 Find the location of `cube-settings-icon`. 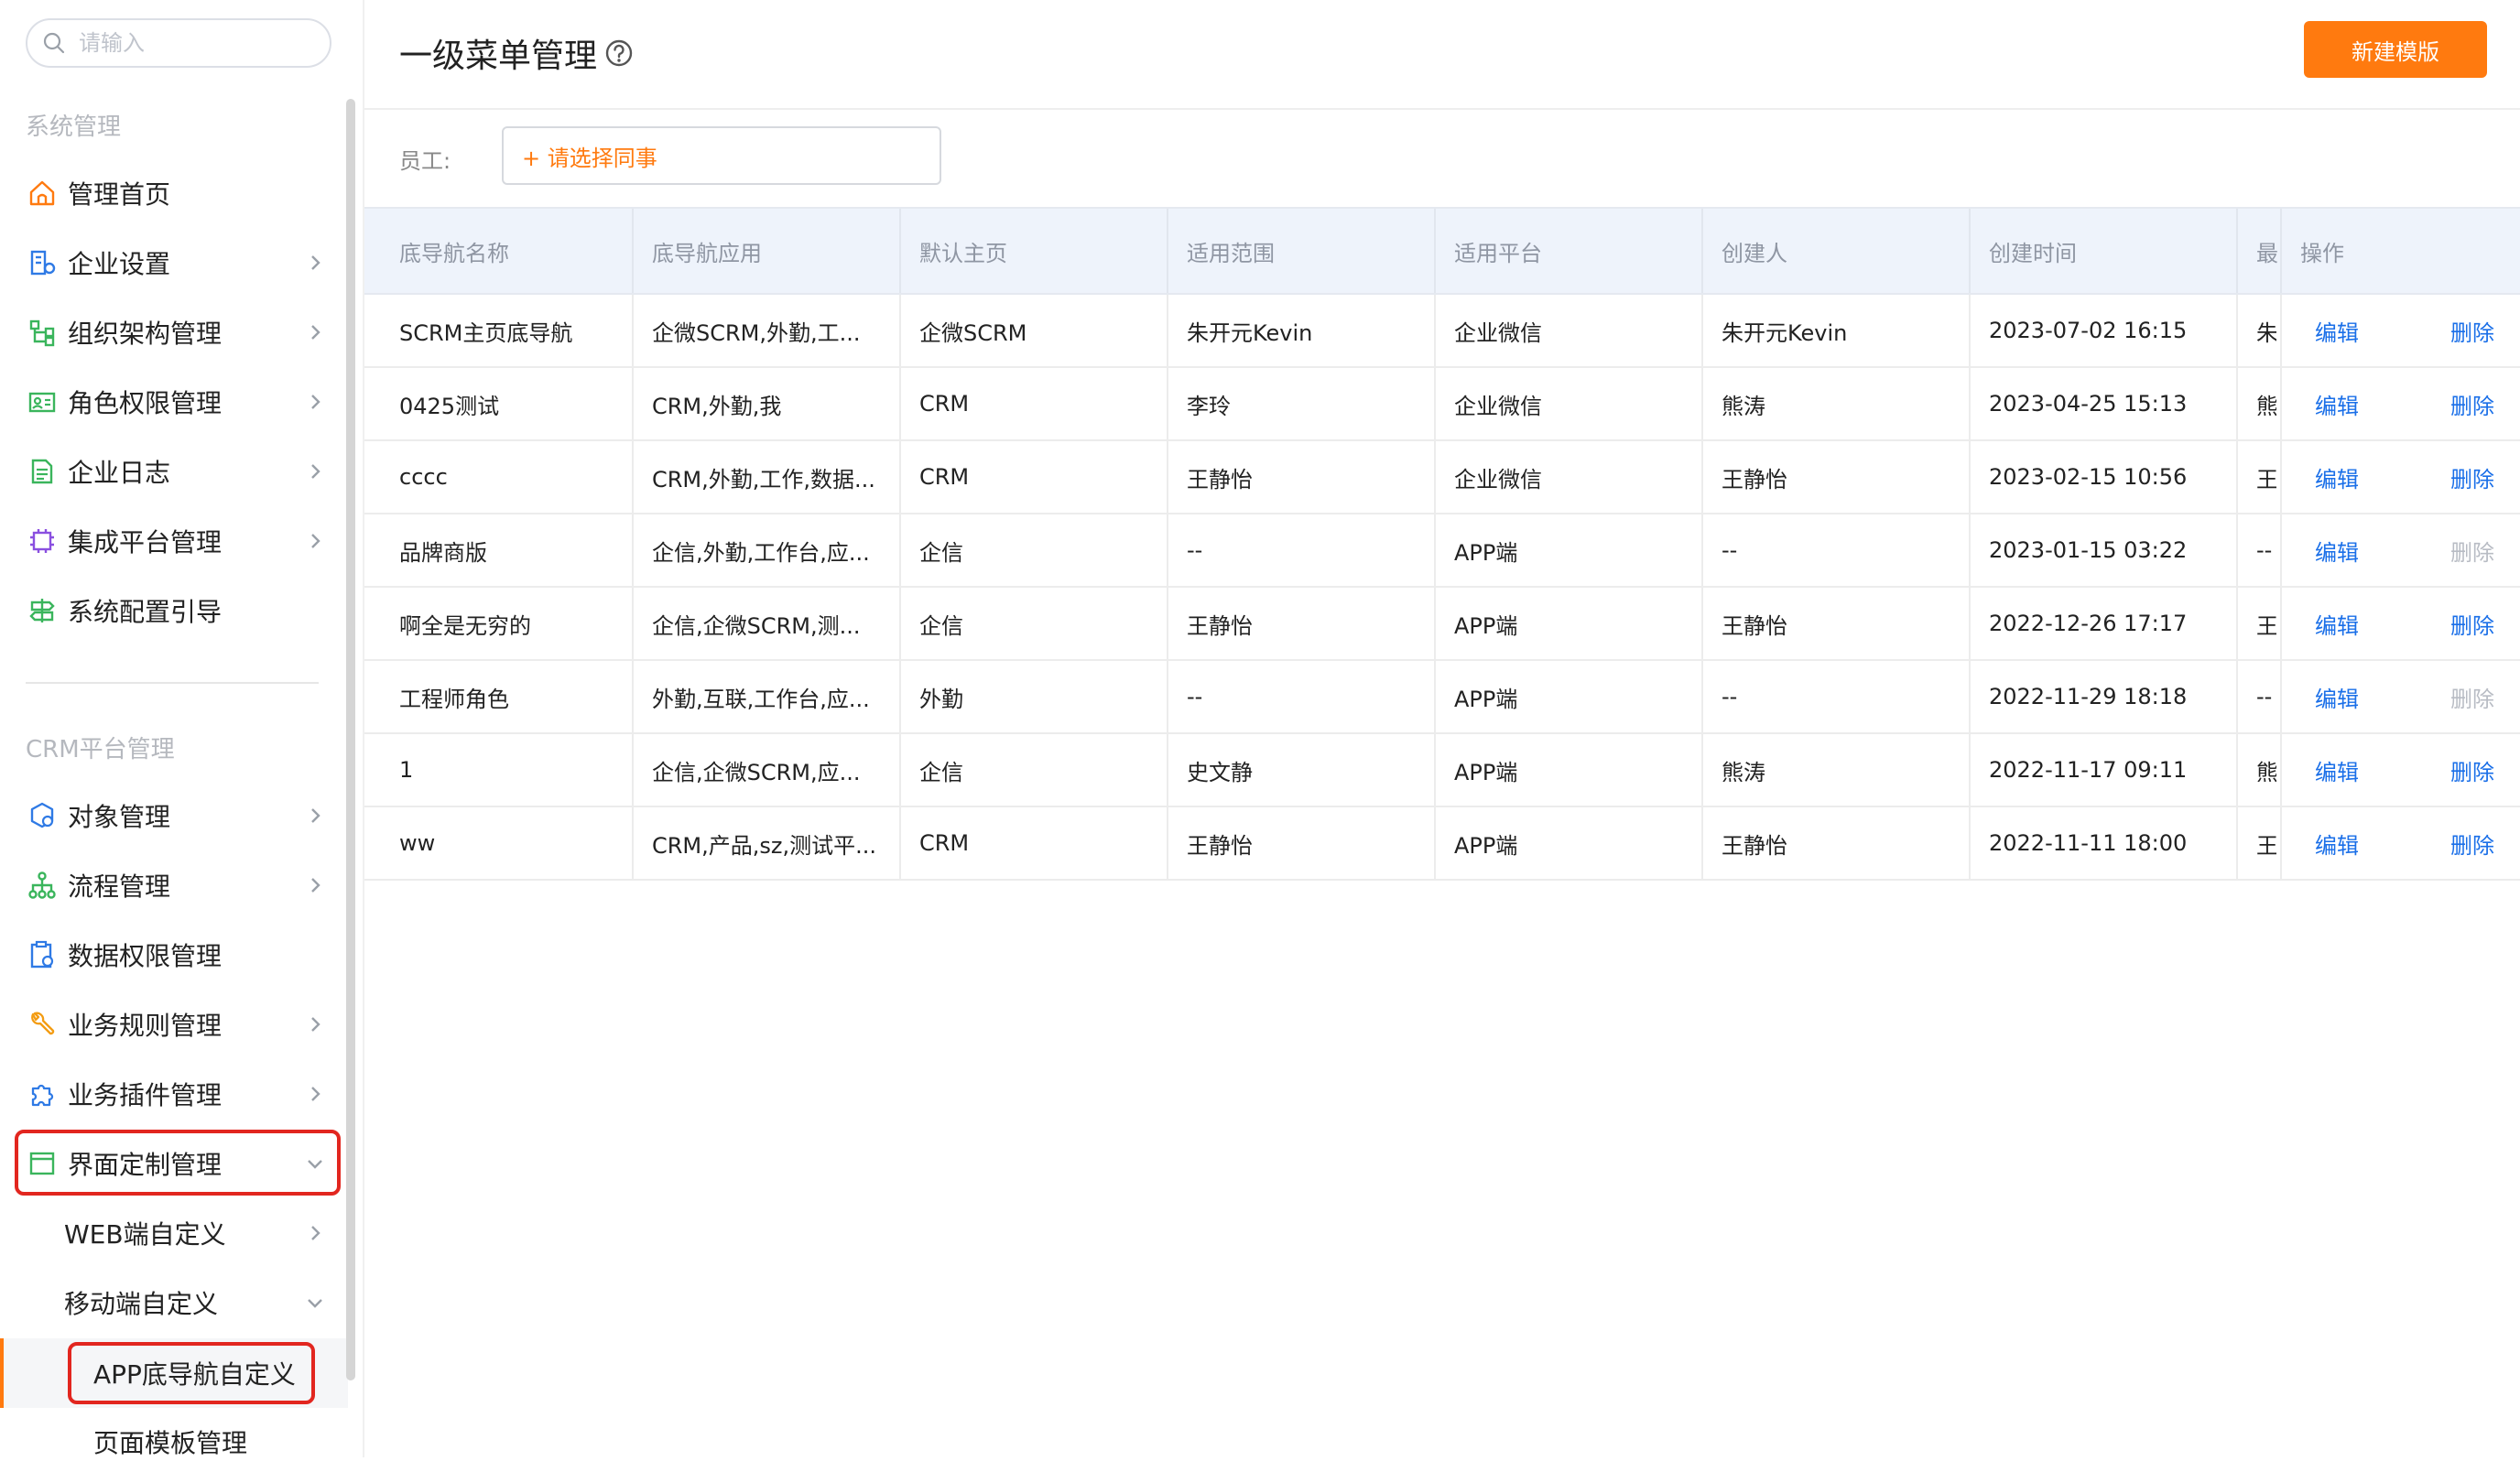

cube-settings-icon is located at coordinates (42, 816).